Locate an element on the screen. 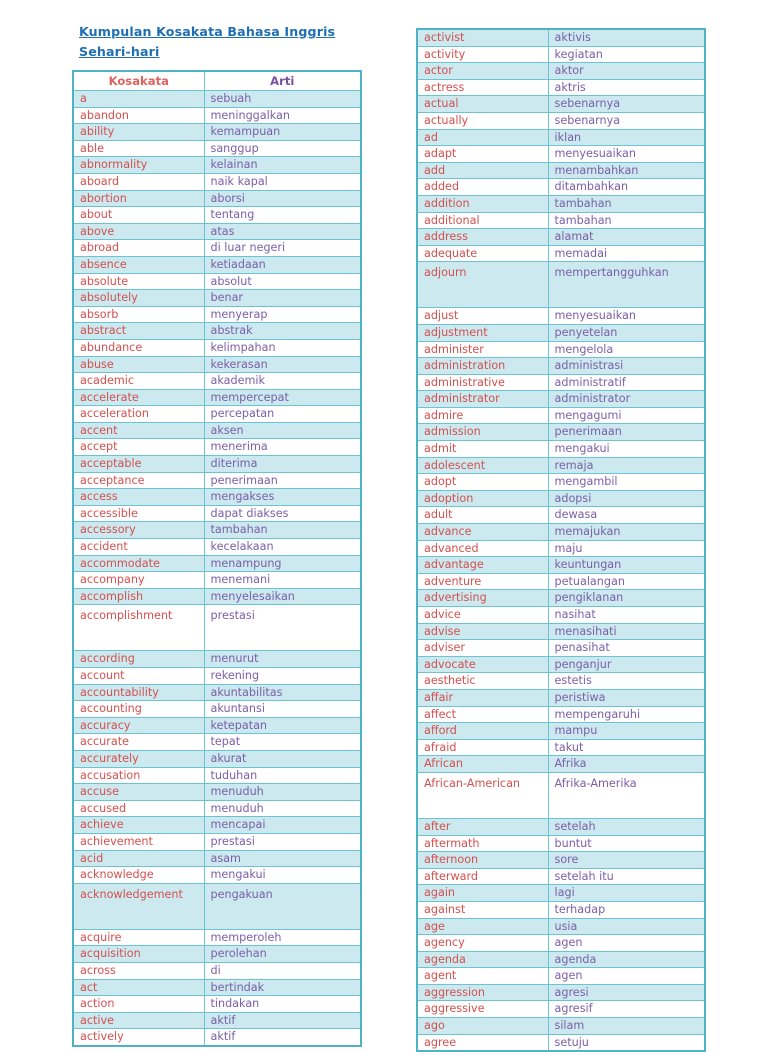  vocabulary-meaning: agresi is located at coordinates (626, 992).